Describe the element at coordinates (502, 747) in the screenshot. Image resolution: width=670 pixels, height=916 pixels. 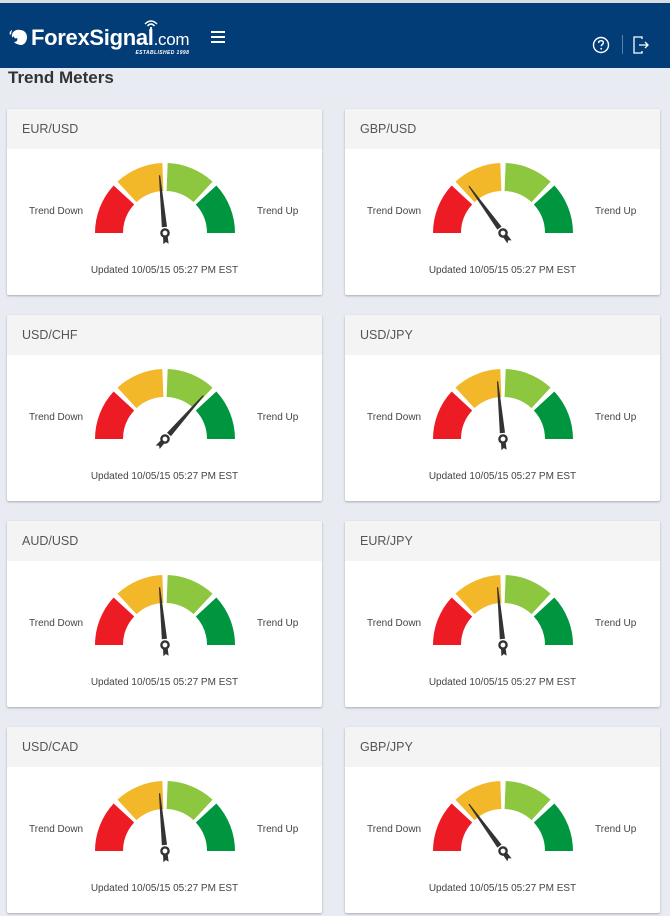
I see `currency-pair-title: GBP/JPY` at that location.